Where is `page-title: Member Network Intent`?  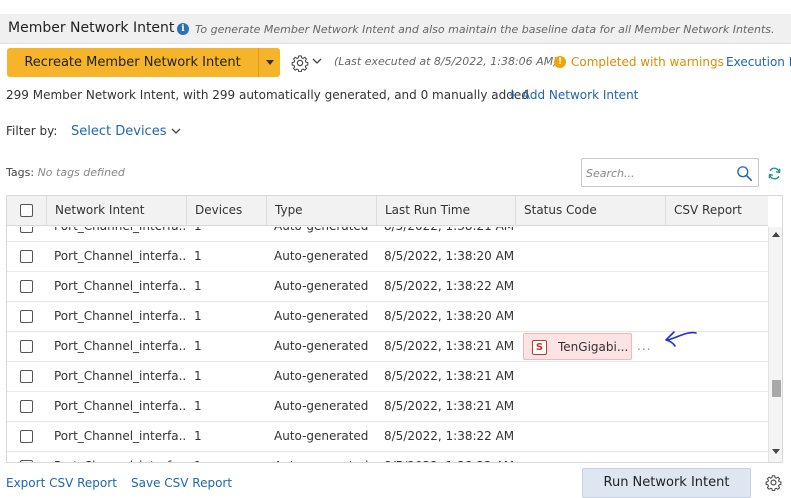 page-title: Member Network Intent is located at coordinates (91, 28).